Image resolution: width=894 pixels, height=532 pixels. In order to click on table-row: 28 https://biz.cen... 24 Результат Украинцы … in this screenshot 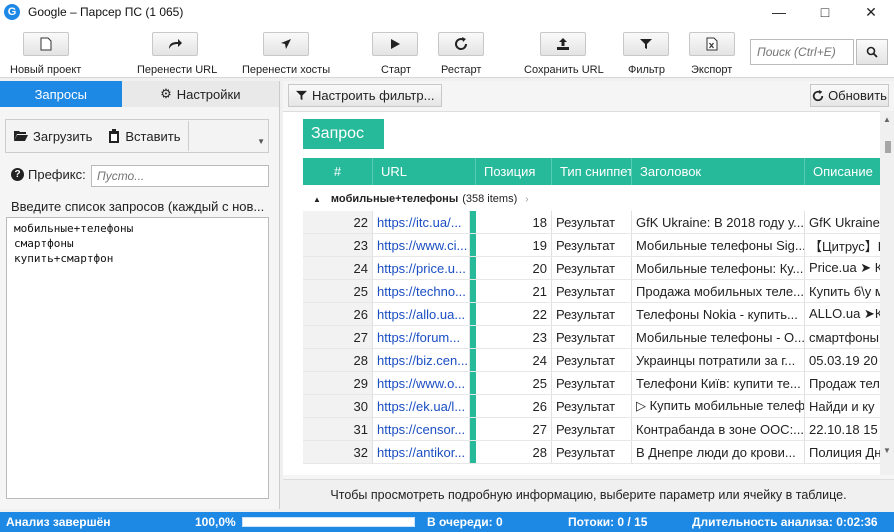, I will do `click(598, 360)`.